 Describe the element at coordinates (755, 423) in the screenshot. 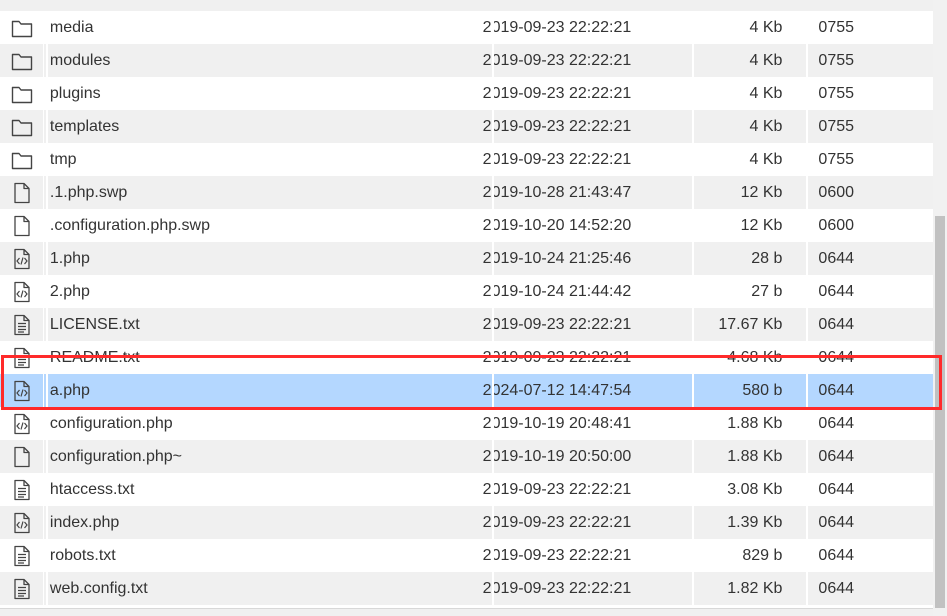

I see `file-size: 1.88 Kb` at that location.